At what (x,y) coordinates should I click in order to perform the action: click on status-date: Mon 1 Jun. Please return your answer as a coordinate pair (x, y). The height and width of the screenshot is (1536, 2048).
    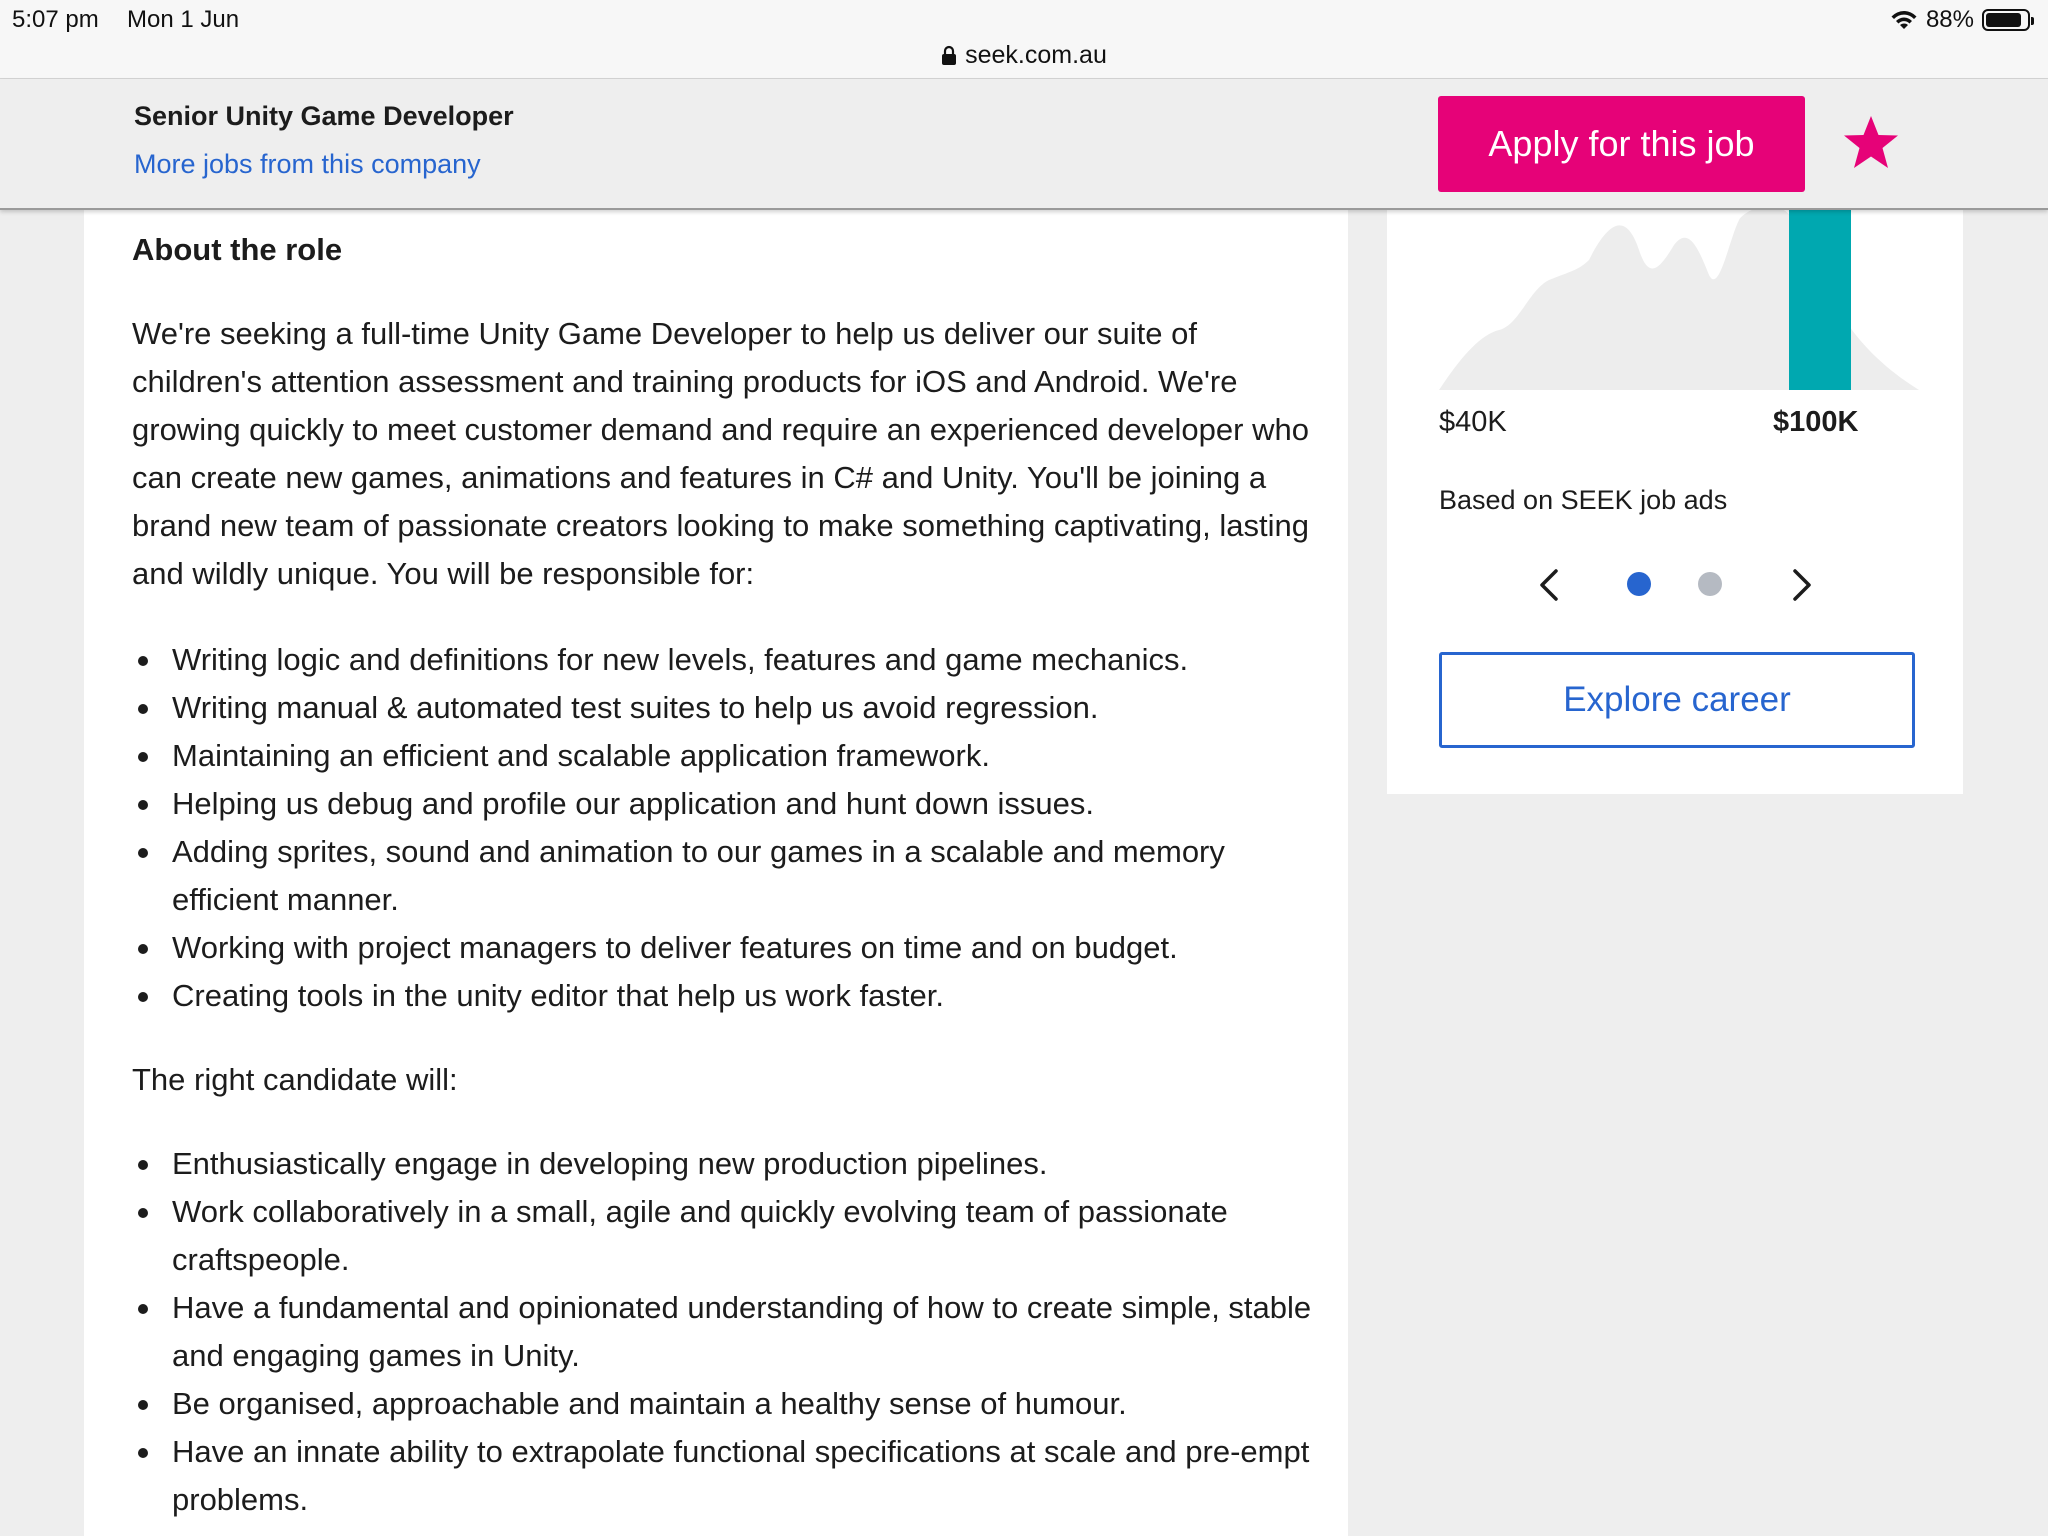
    Looking at the image, I should click on (183, 19).